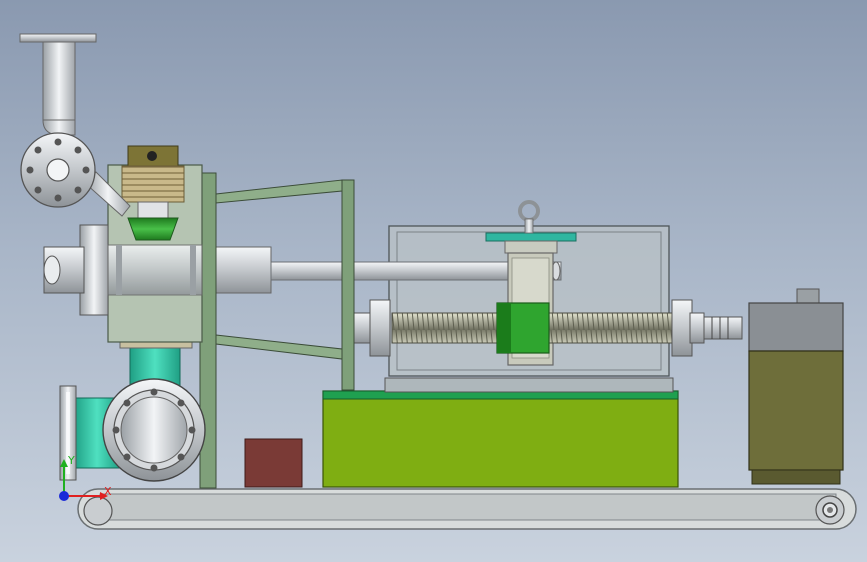 The width and height of the screenshot is (867, 562). I want to click on y-axis-label: Y, so click(71, 460).